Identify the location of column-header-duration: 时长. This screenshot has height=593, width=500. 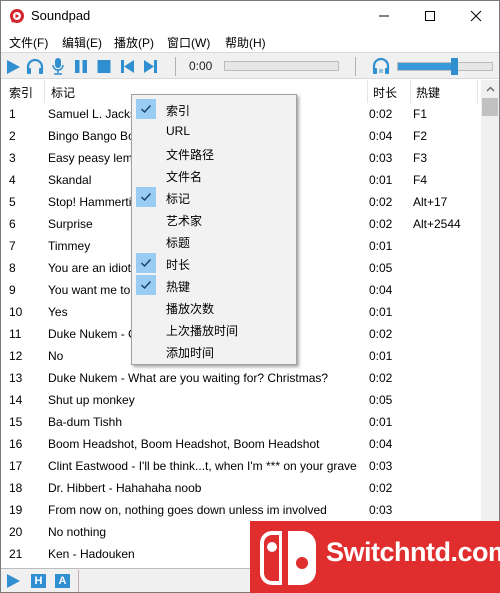
(385, 92).